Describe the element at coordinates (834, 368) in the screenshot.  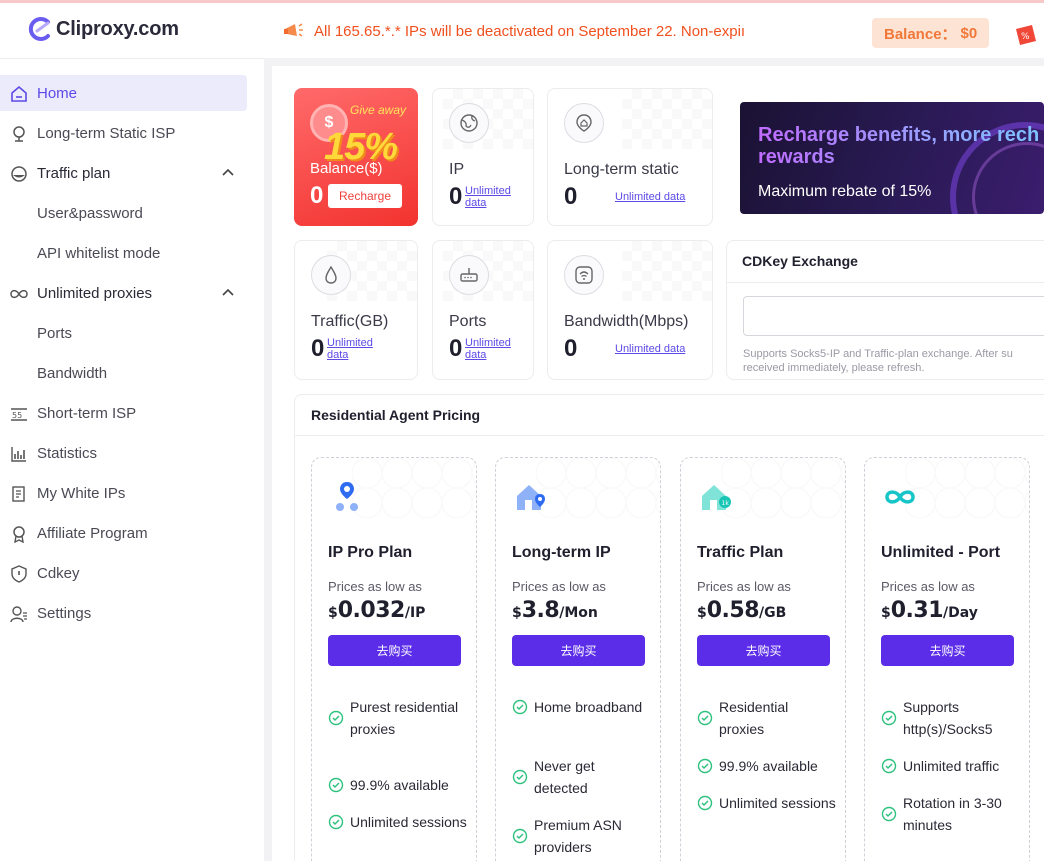
I see `hint-line: received immediately, please refresh.` at that location.